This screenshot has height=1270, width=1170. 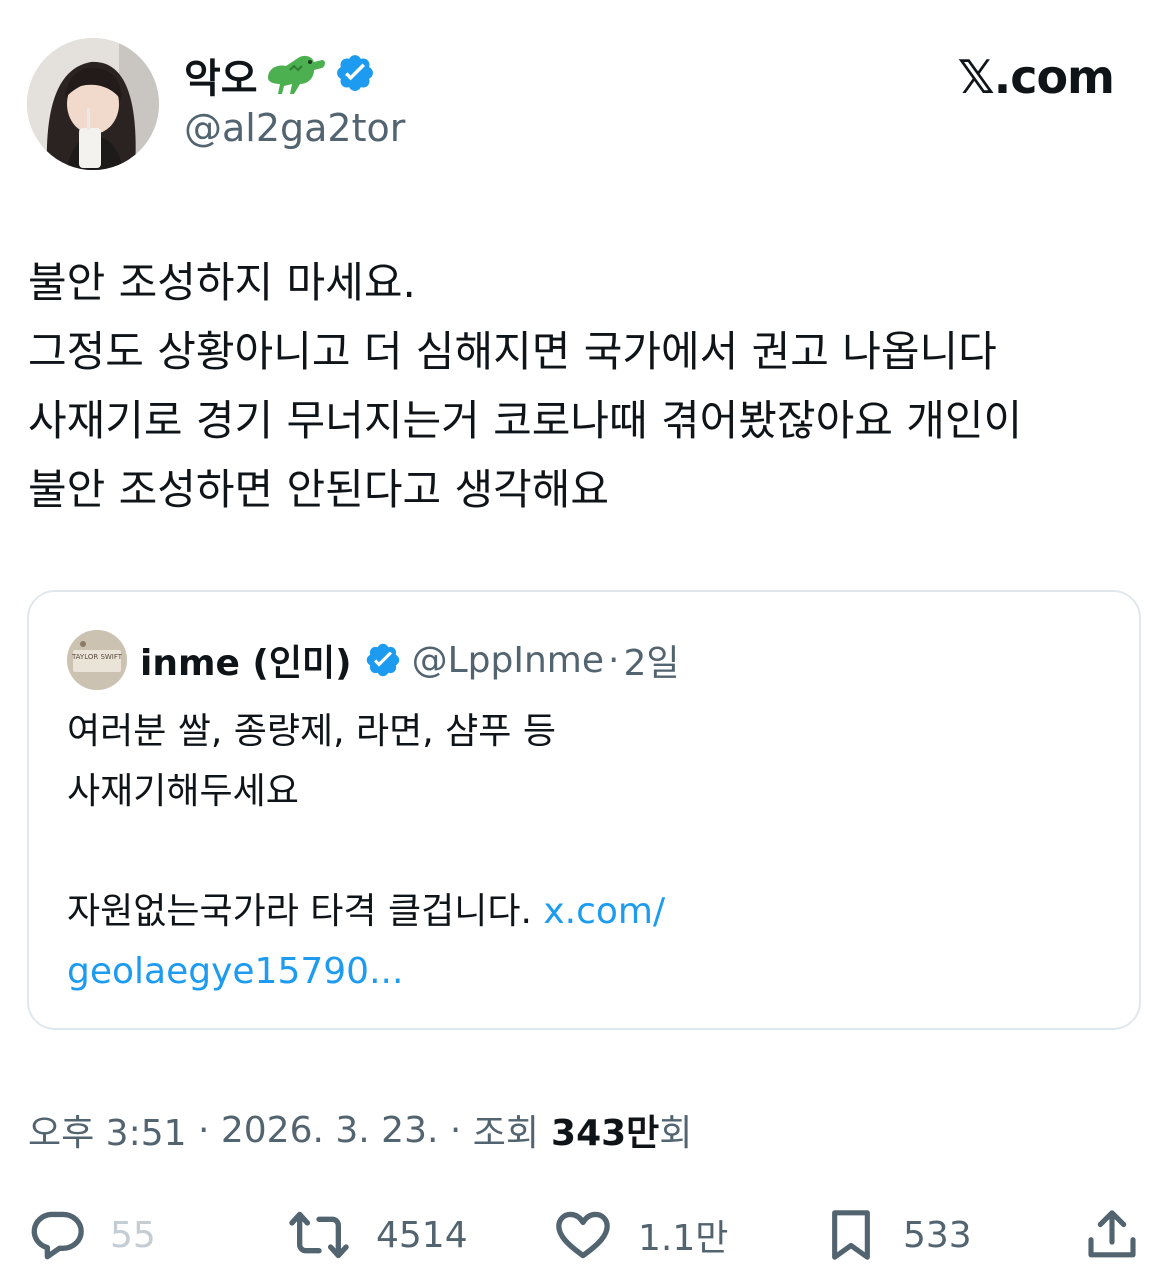 What do you see at coordinates (93, 104) in the screenshot?
I see `author-avatar` at bounding box center [93, 104].